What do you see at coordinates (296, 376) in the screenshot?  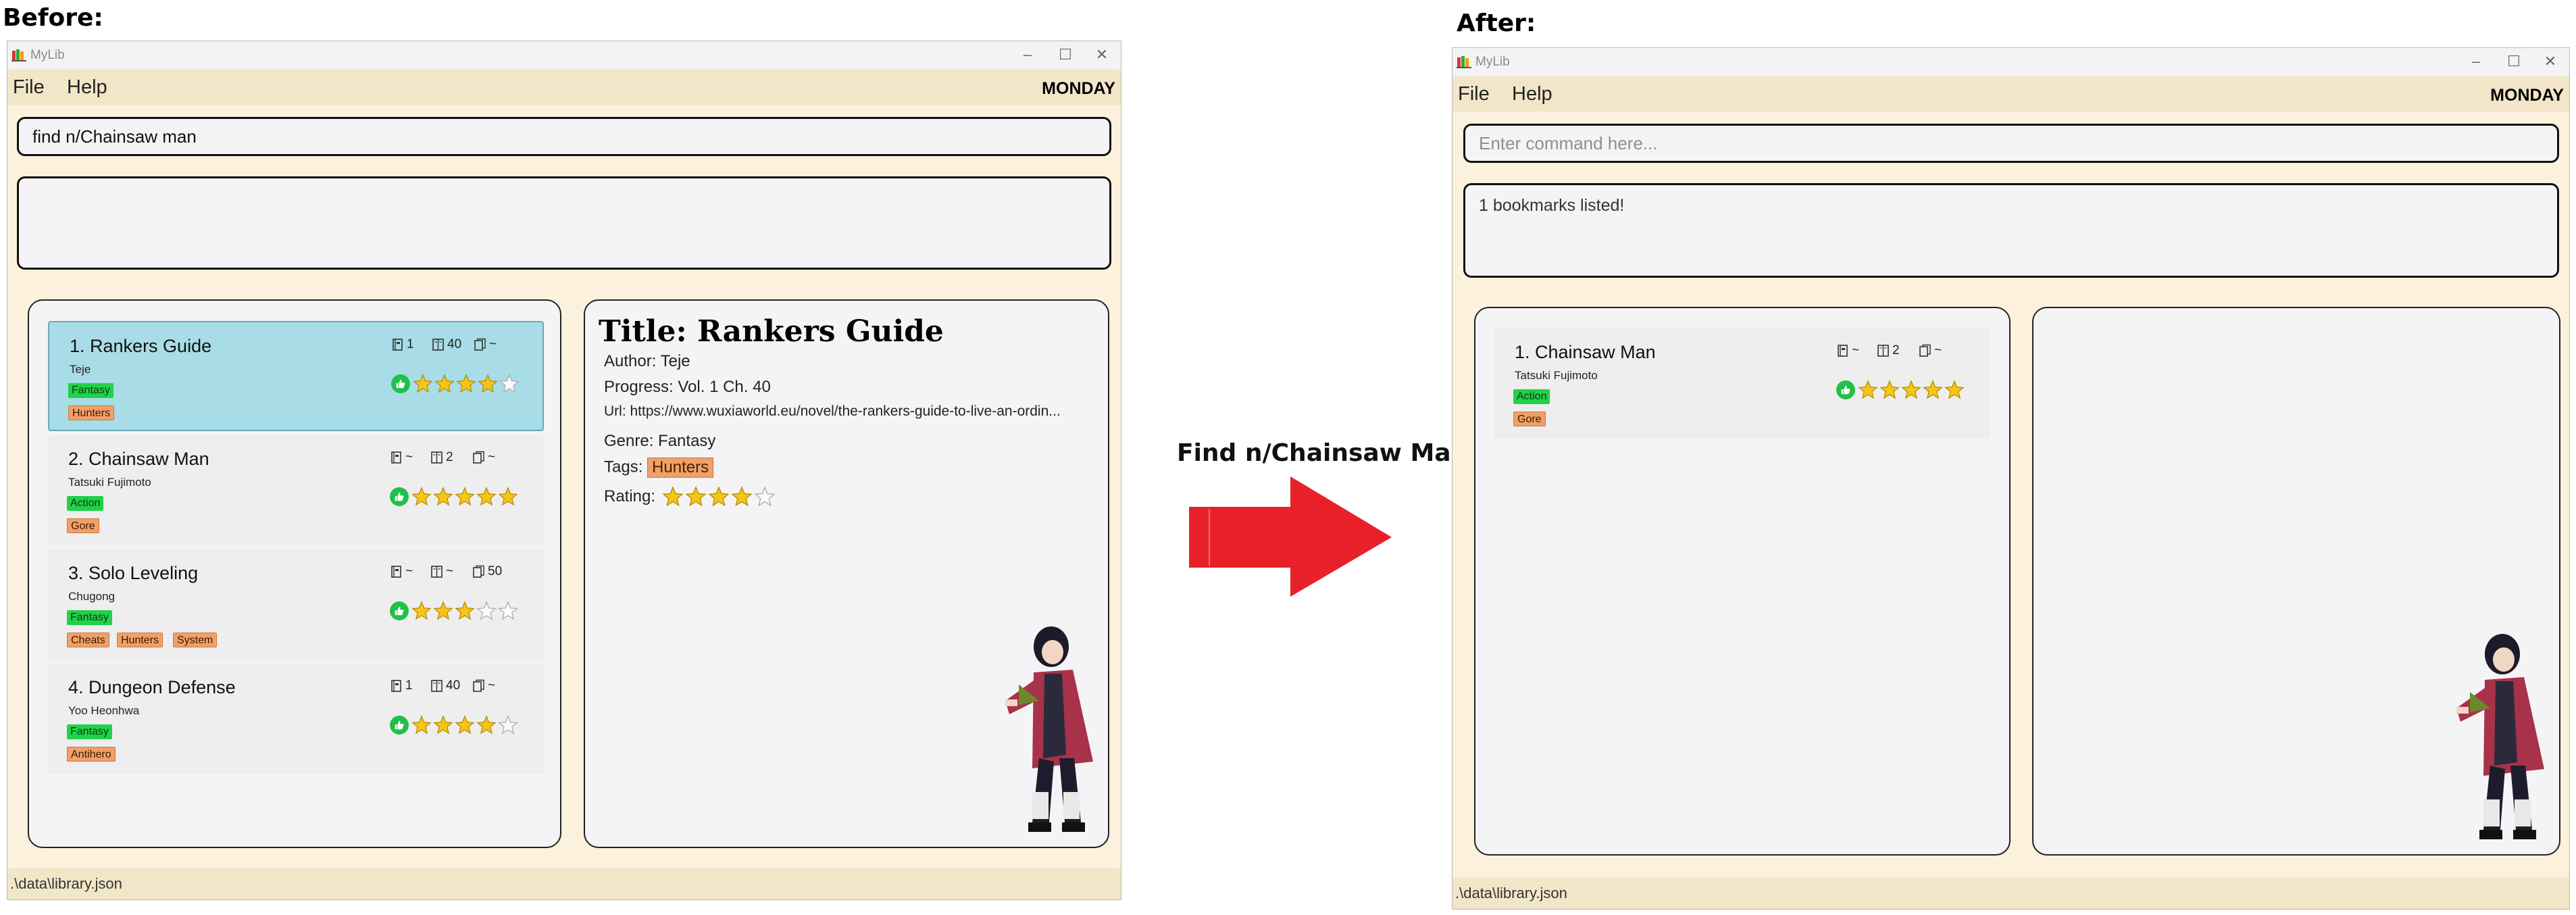 I see `bookmark-card: 1. Rankers Guide Teje Fantasy Hunters 1 40 ~` at bounding box center [296, 376].